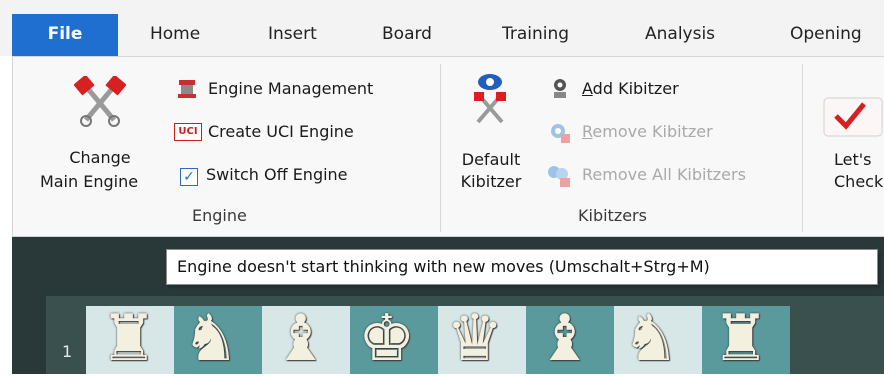  I want to click on kibitzers-group-label: Kibitzers, so click(612, 215).